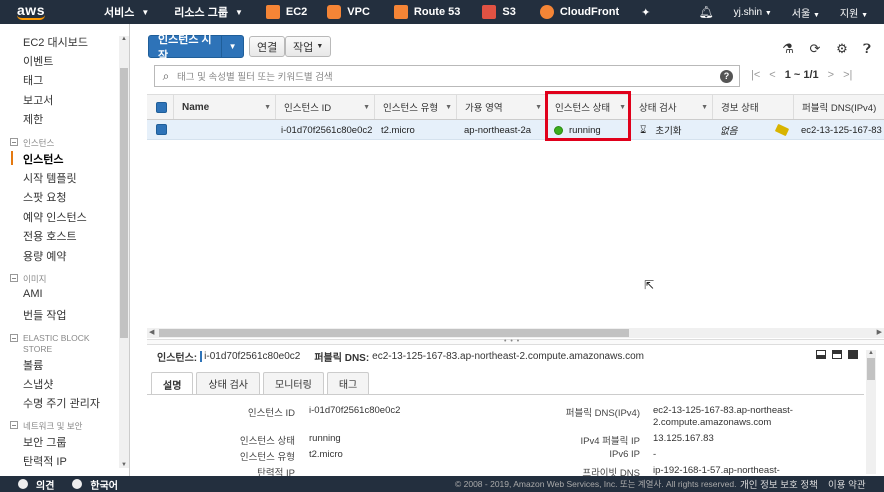  I want to click on resource-groups-menu: 리소스 그룹 ▼, so click(205, 12).